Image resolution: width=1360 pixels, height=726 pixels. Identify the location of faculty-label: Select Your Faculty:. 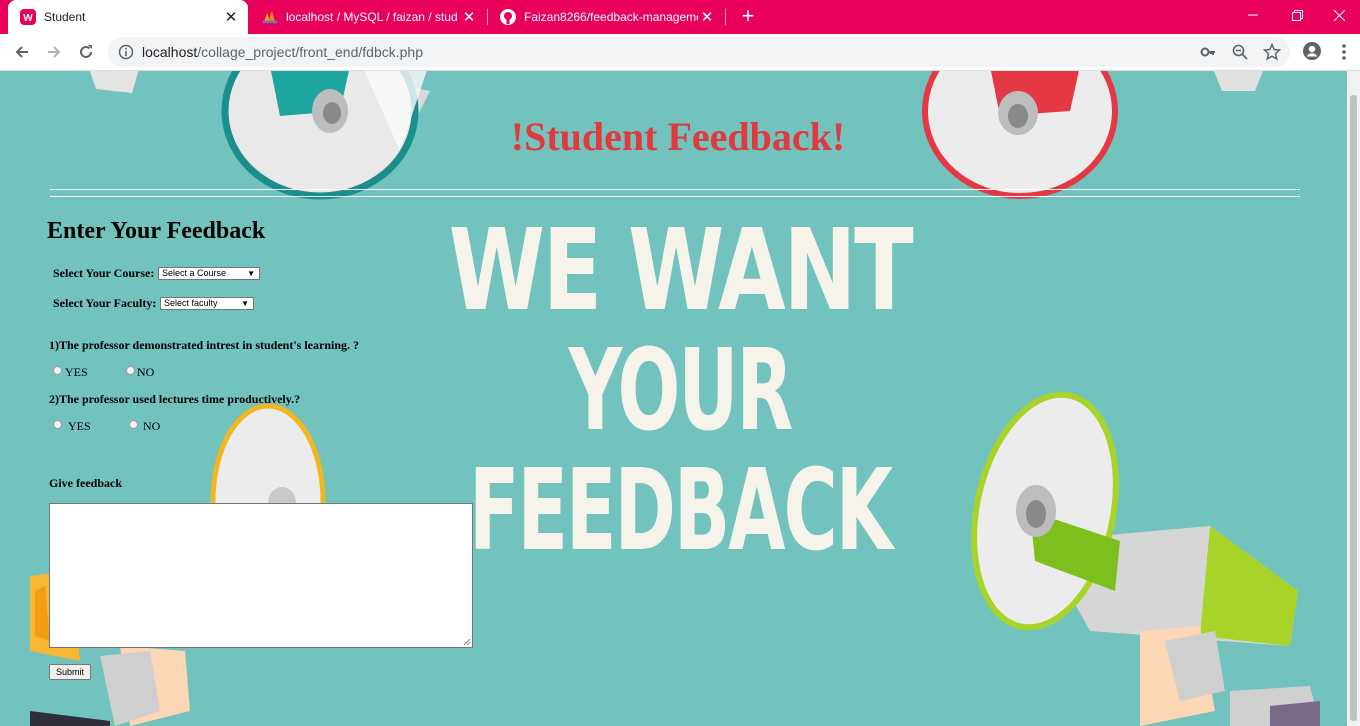
(105, 303).